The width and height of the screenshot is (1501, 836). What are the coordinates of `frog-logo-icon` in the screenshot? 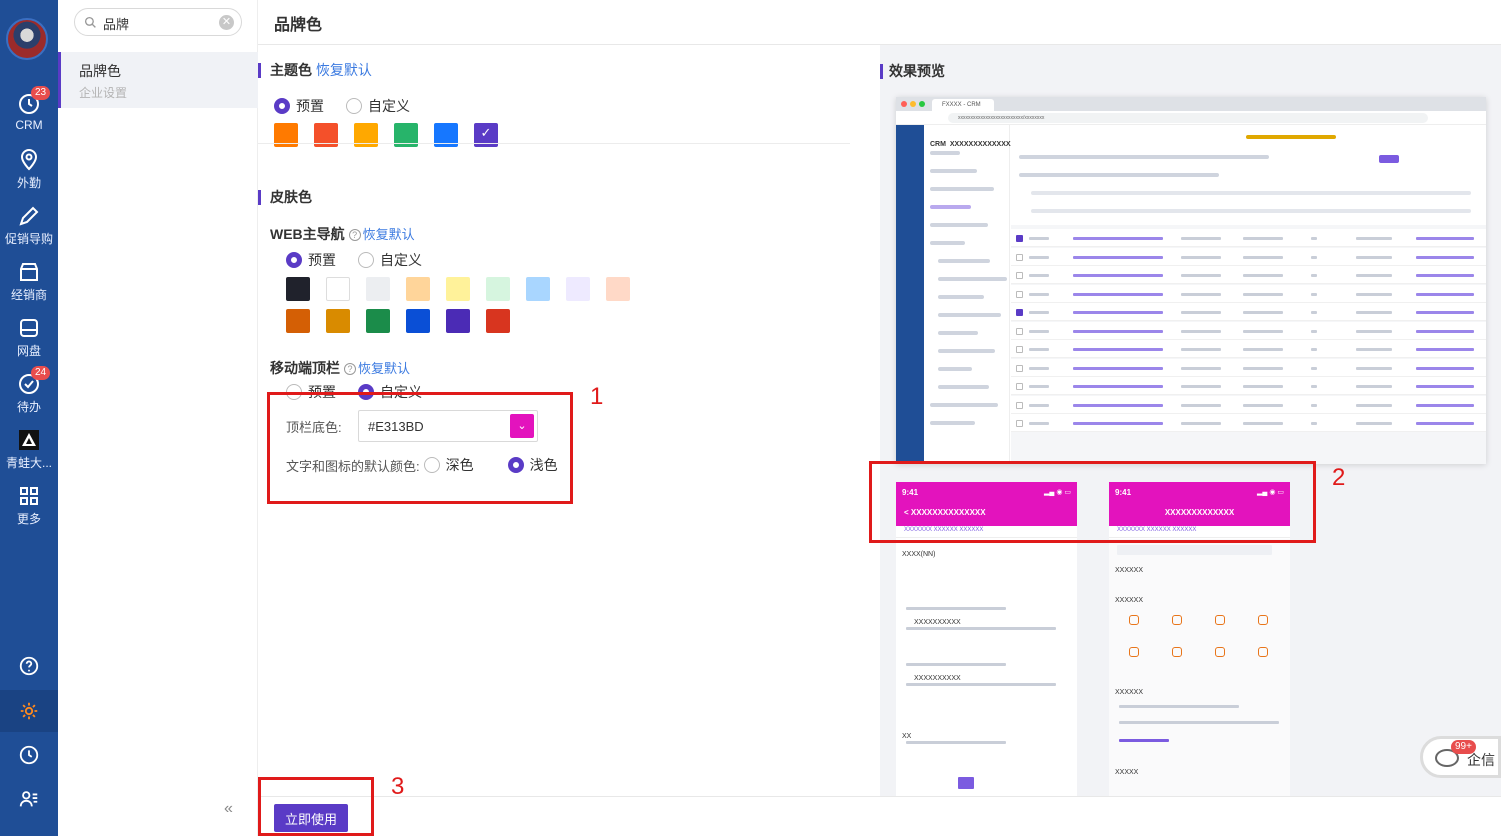 It's located at (29, 440).